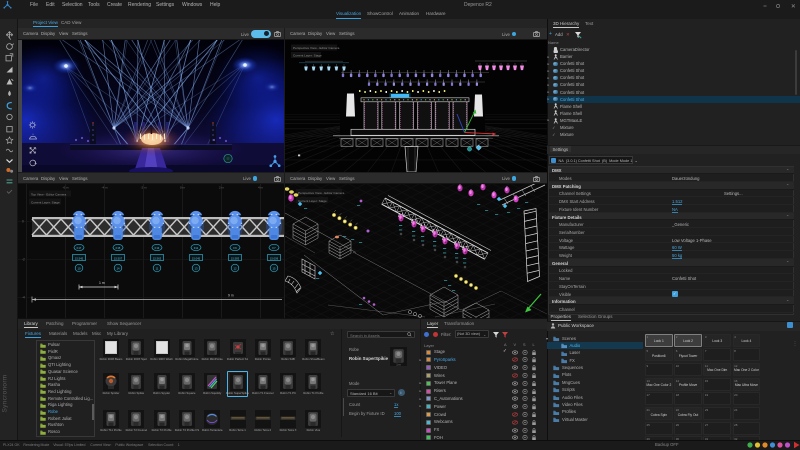 The height and width of the screenshot is (450, 800). I want to click on svg-text: 9 m, so click(231, 296).